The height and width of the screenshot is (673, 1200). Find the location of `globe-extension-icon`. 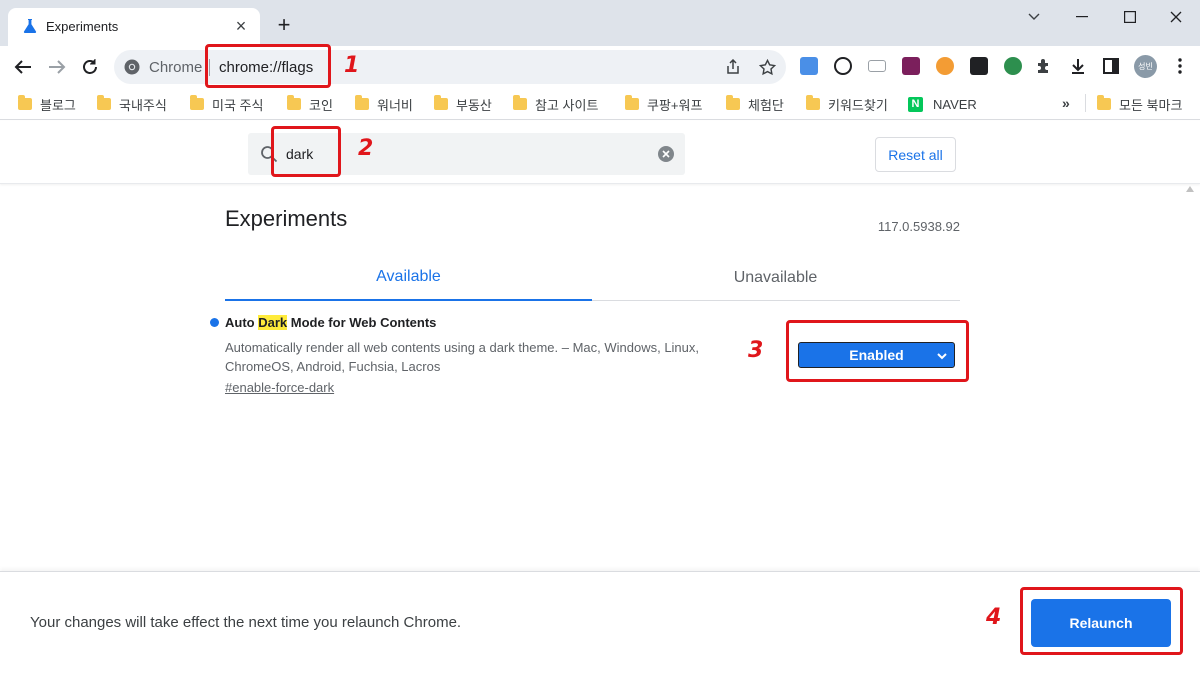

globe-extension-icon is located at coordinates (1013, 66).